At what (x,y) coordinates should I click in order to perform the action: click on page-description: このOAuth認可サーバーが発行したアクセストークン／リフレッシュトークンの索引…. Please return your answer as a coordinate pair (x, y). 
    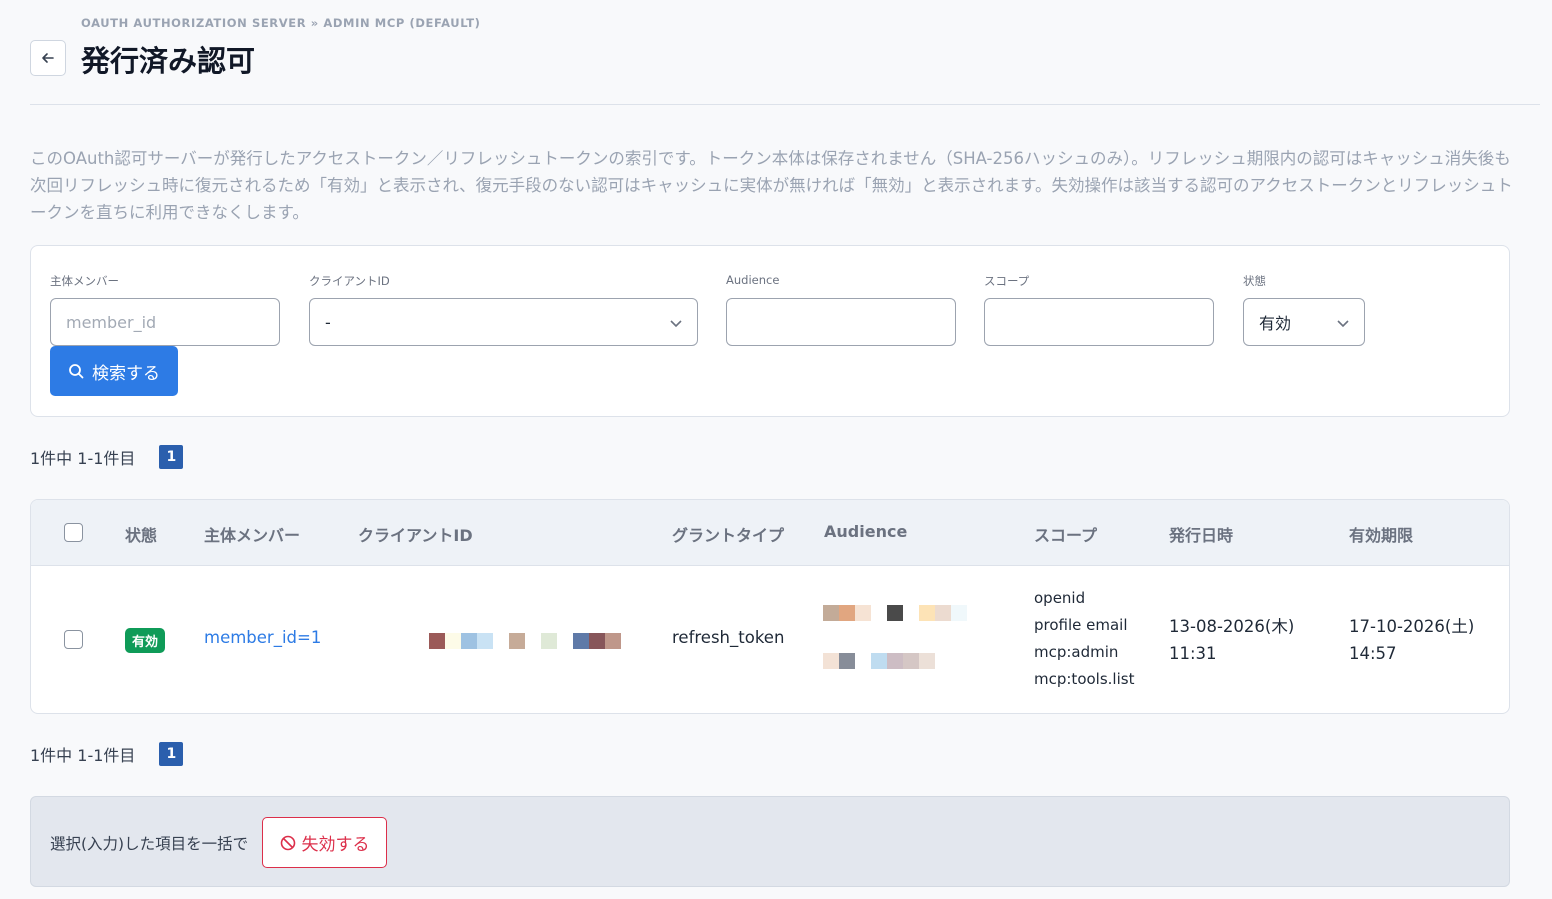
    Looking at the image, I should click on (771, 185).